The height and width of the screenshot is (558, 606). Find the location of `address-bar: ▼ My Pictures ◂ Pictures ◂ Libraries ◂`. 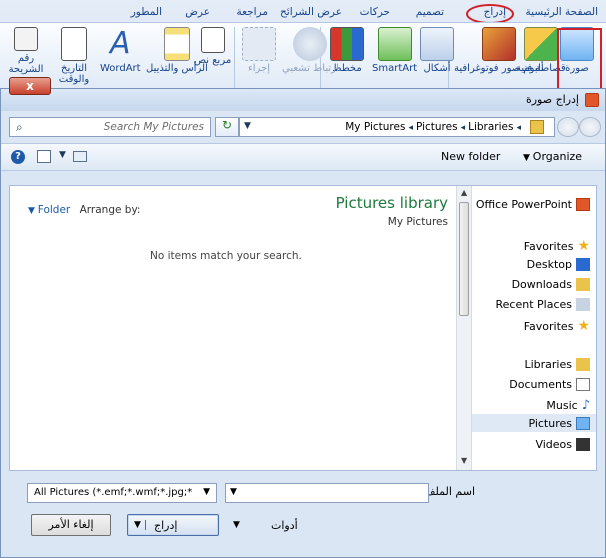

address-bar: ▼ My Pictures ◂ Pictures ◂ Libraries ◂ is located at coordinates (397, 127).